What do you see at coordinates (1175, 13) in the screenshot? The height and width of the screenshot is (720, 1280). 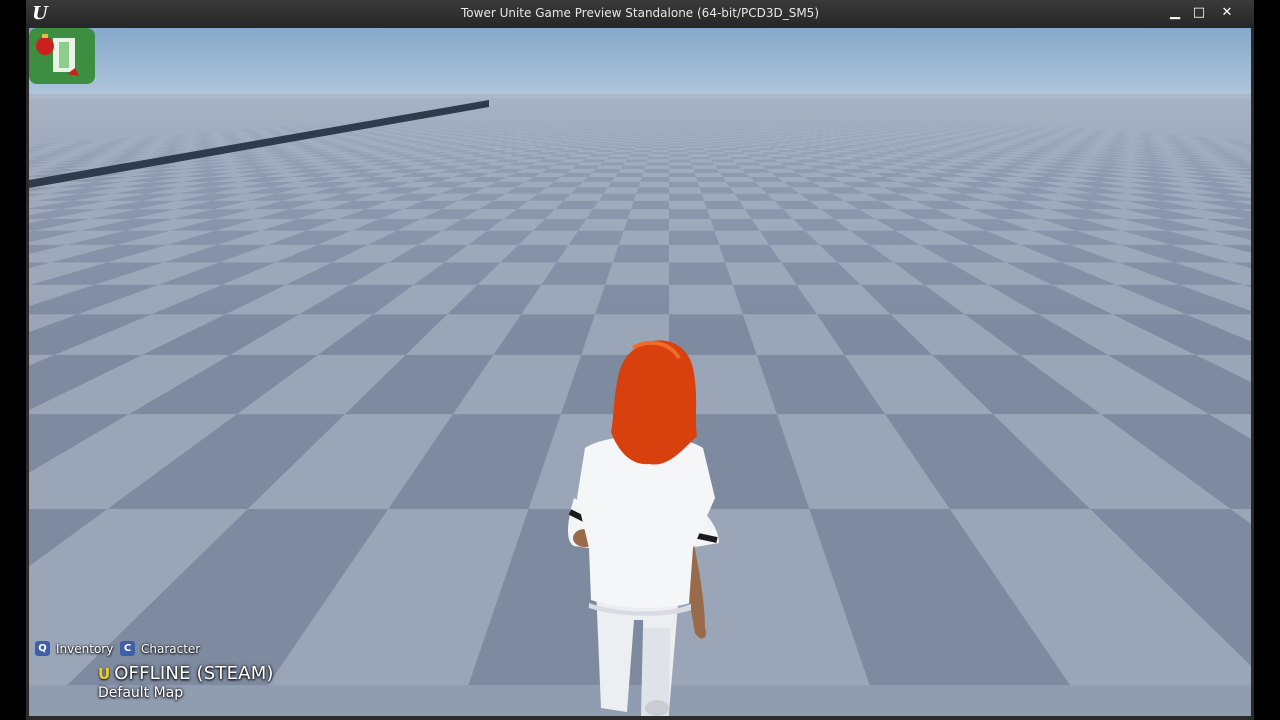 I see `minimize-icon: ▁` at bounding box center [1175, 13].